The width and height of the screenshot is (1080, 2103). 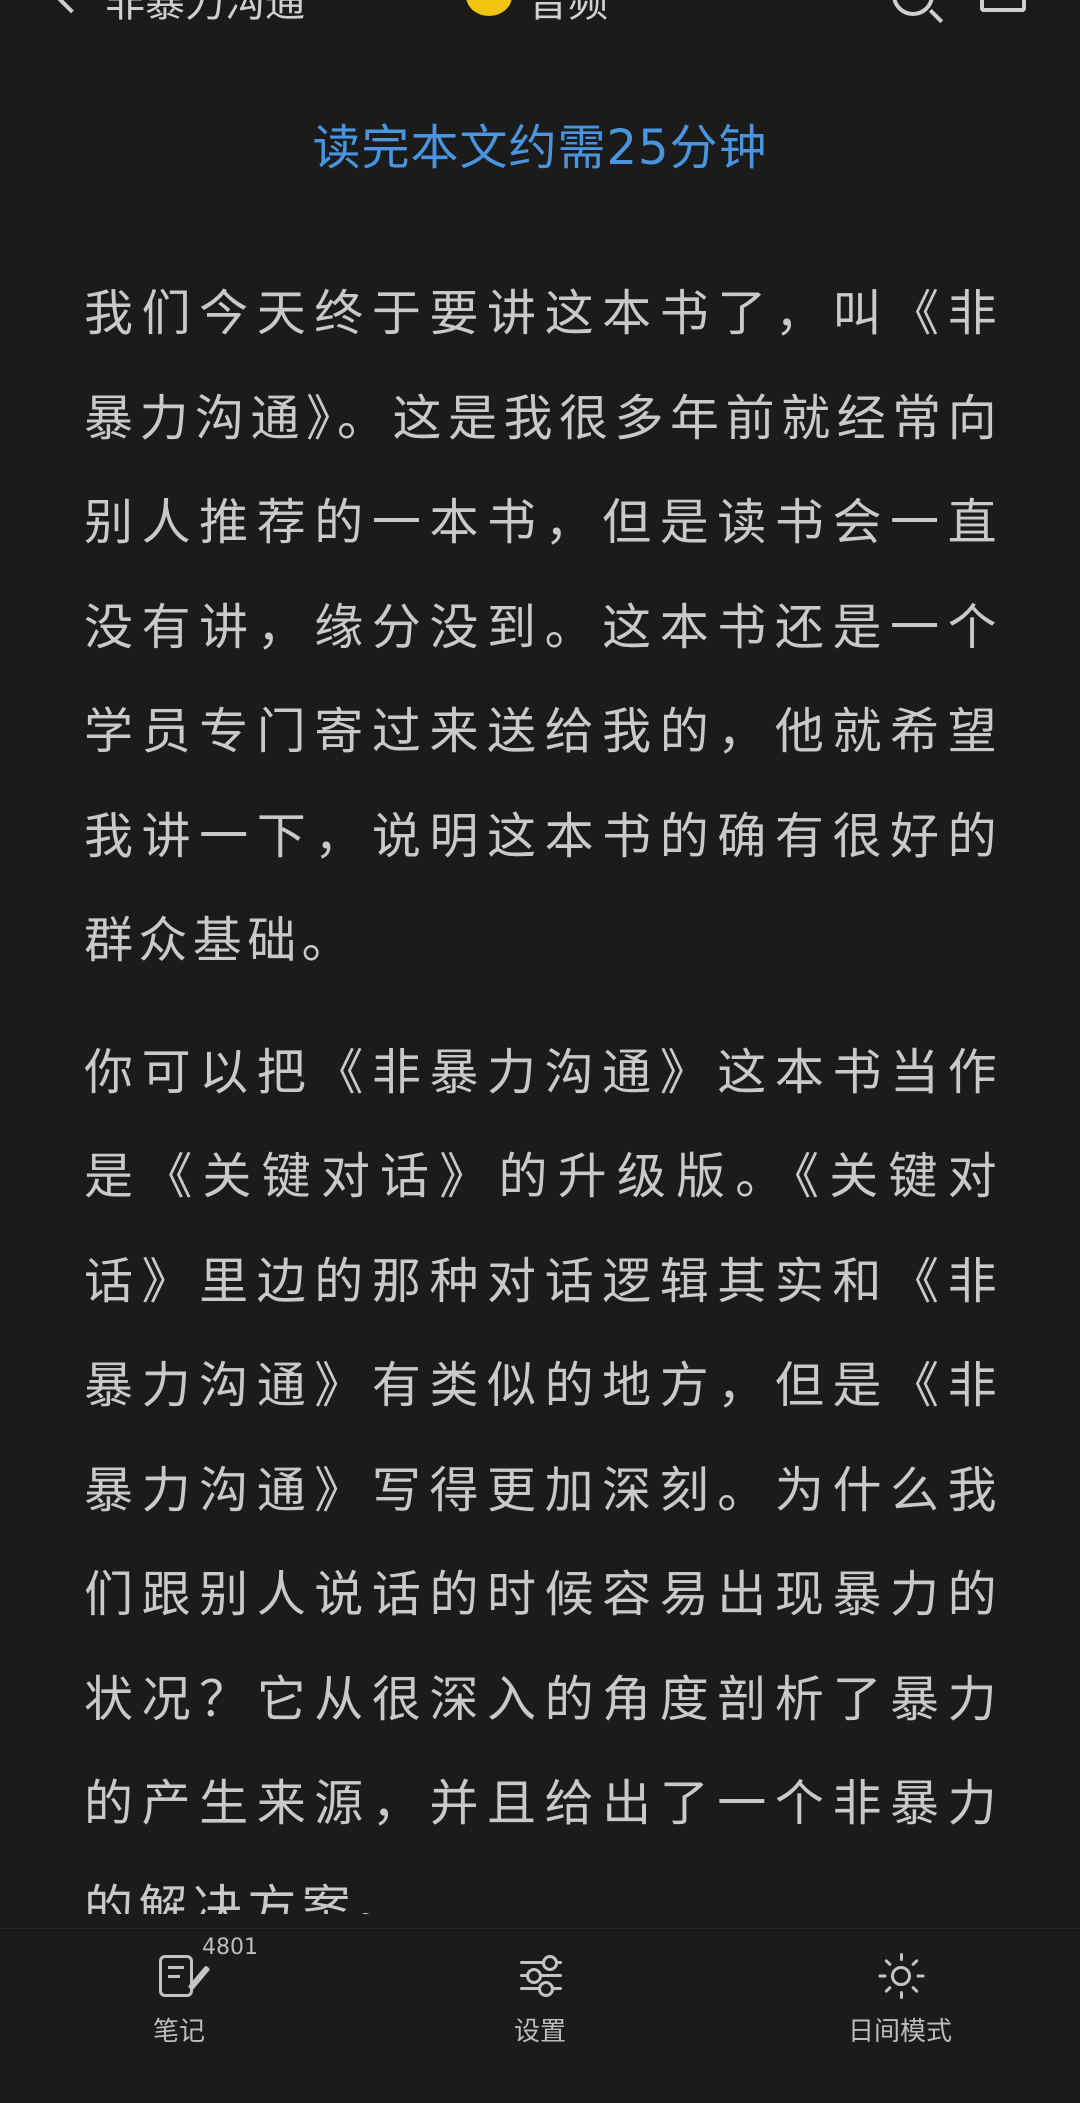 What do you see at coordinates (205, 13) in the screenshot?
I see `header-title: 非暴力沟通` at bounding box center [205, 13].